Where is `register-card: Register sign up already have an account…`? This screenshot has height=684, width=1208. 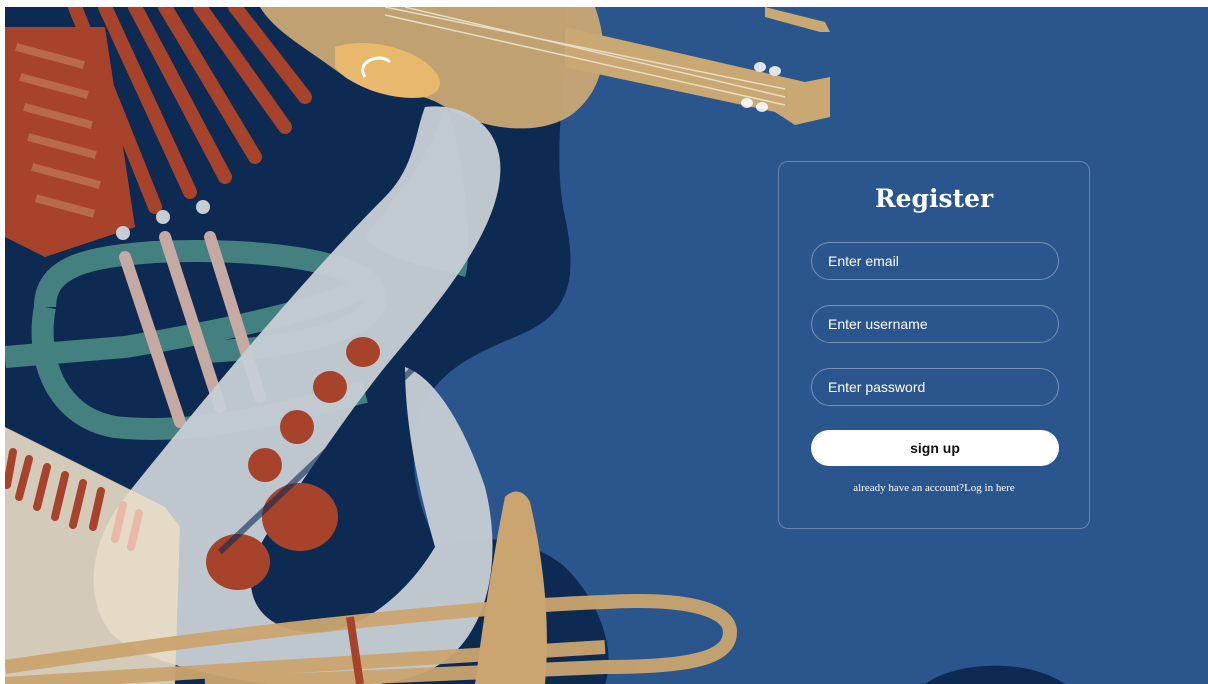
register-card: Register sign up already have an account… is located at coordinates (934, 345).